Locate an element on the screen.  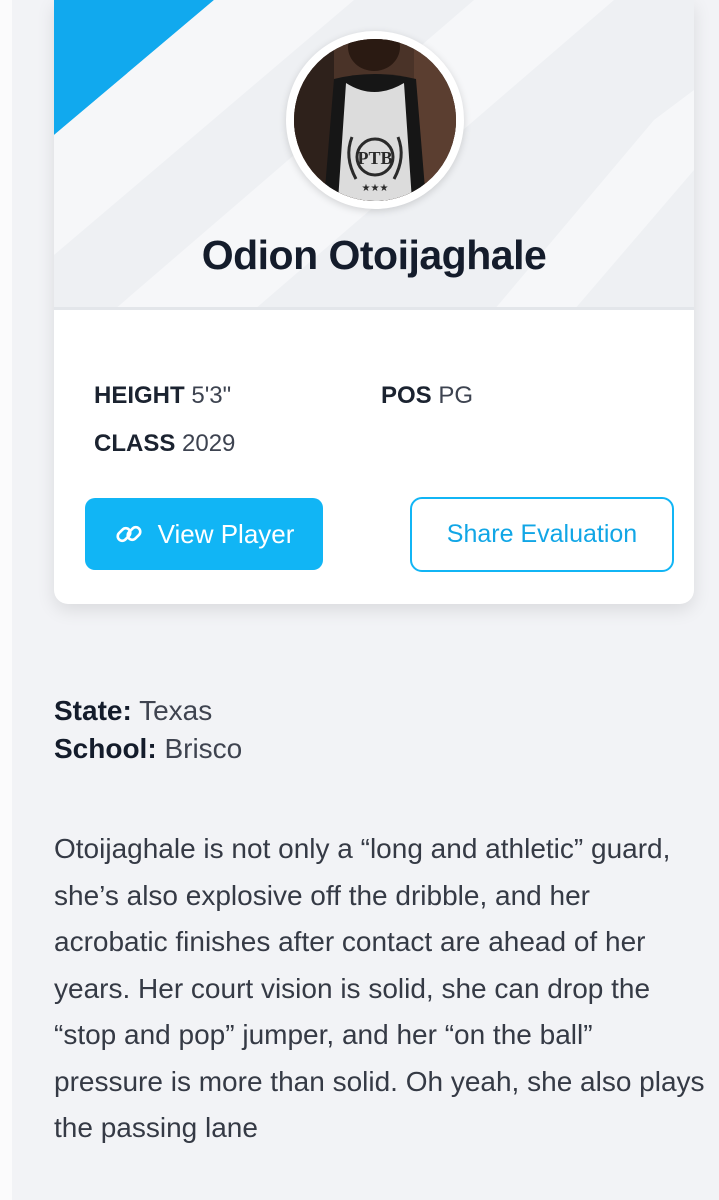
player-meta: State: Texas School: Brisco is located at coordinates (148, 730).